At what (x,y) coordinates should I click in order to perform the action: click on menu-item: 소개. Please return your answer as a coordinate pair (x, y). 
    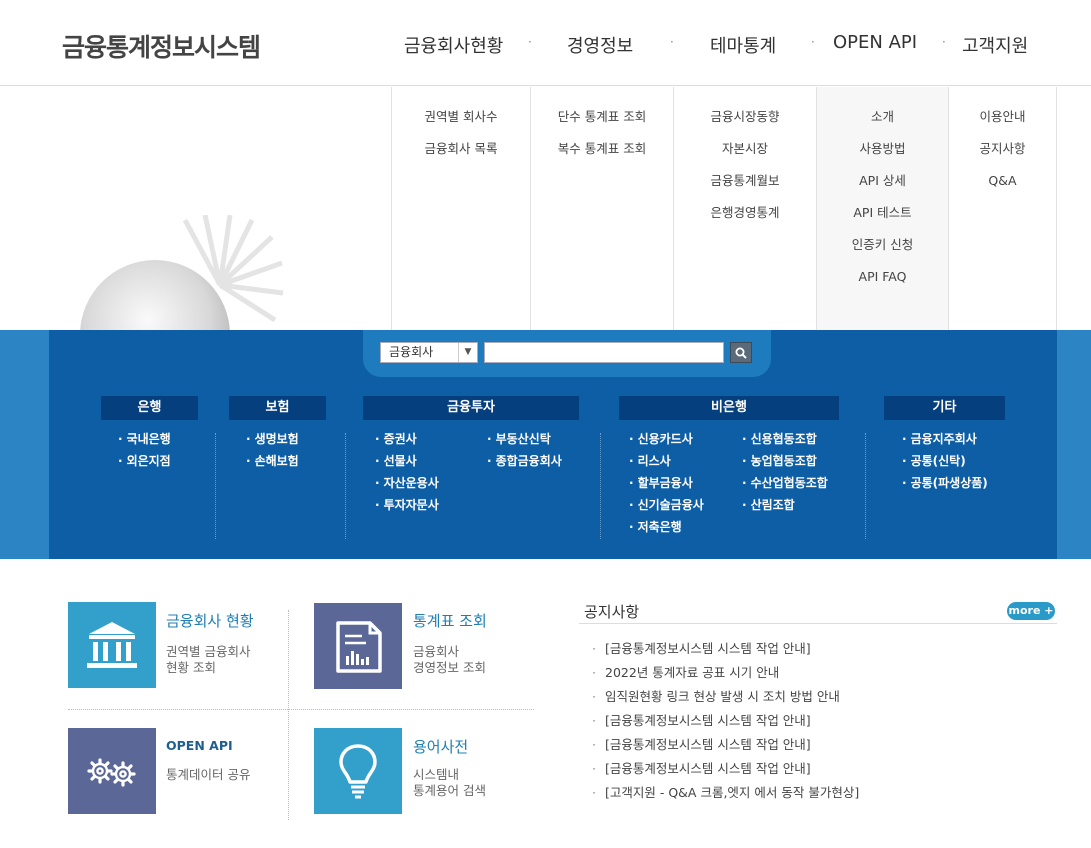
    Looking at the image, I should click on (882, 125).